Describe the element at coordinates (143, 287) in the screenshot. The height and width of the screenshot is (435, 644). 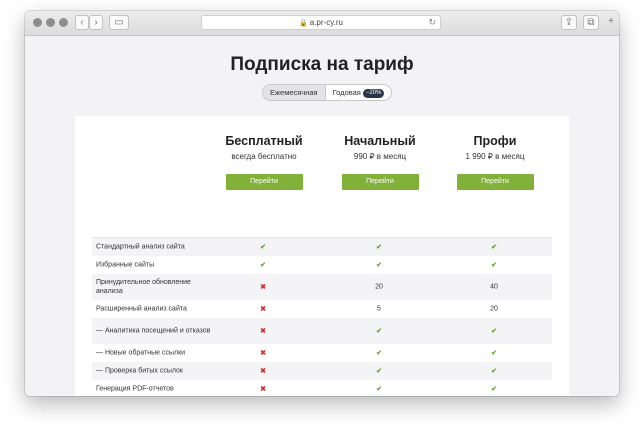
I see `feature-label: Принудительное обновление анализа` at that location.